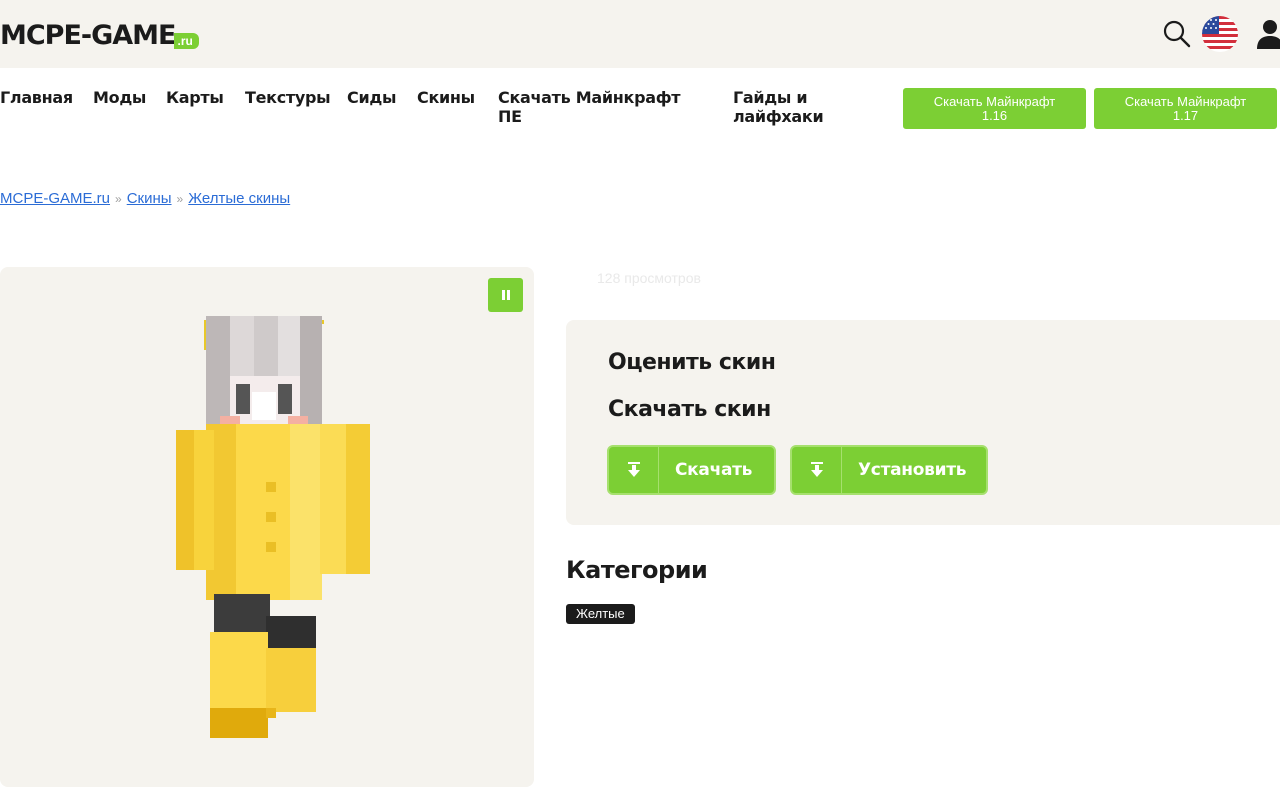 The height and width of the screenshot is (787, 1280). I want to click on download-minecraft-117-button: Скачать Майнкрафт 1.17, so click(1185, 108).